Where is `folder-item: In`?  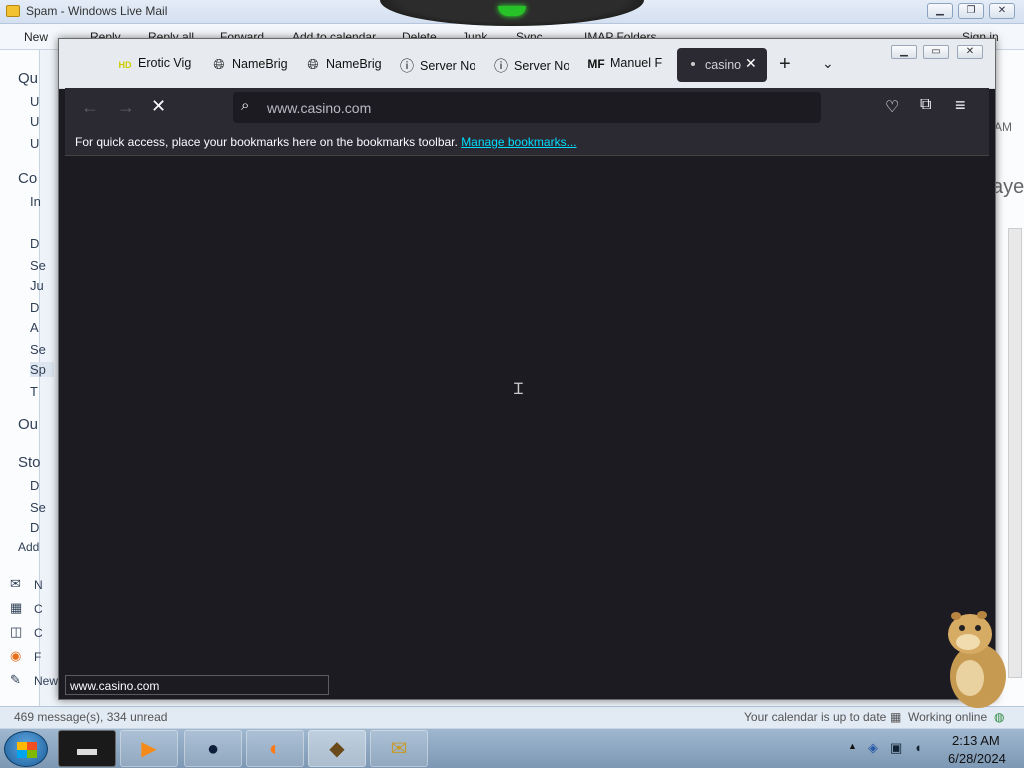
folder-item: In is located at coordinates (35, 201).